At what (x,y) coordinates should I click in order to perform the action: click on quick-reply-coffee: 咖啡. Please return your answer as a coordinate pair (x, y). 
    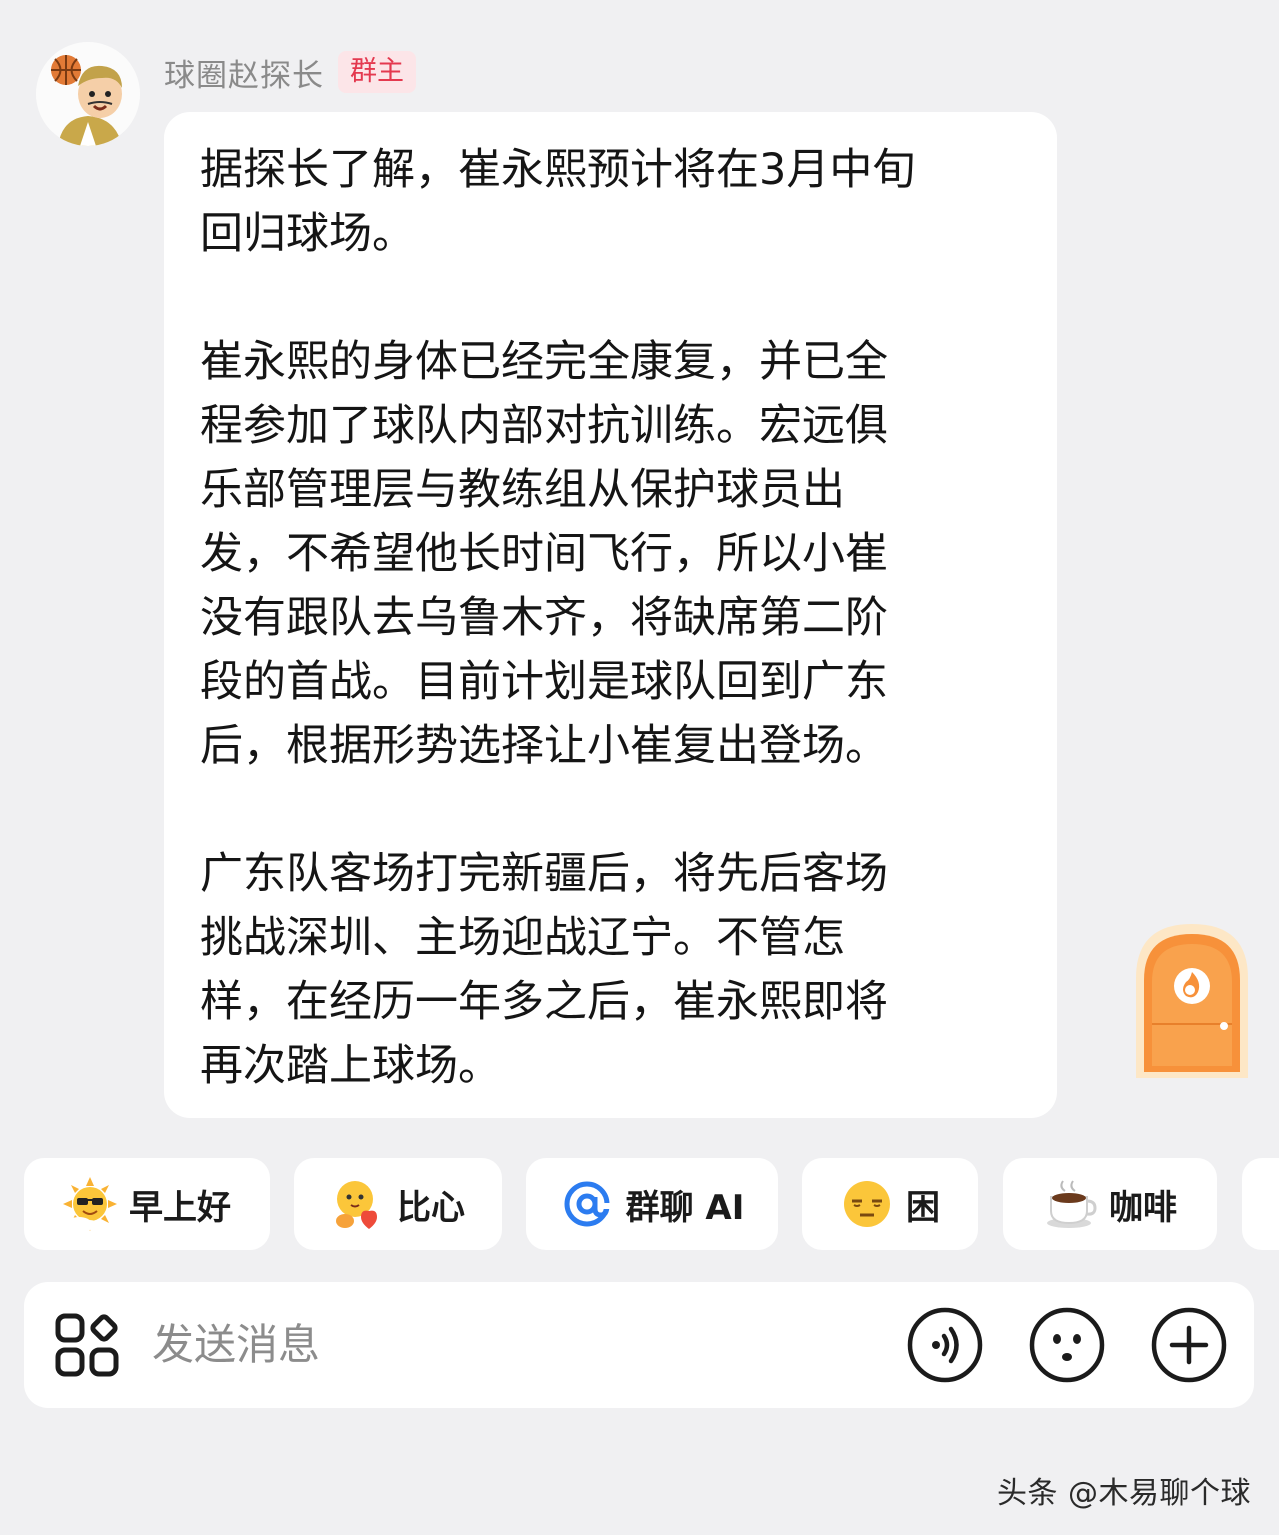
    Looking at the image, I should click on (1110, 1204).